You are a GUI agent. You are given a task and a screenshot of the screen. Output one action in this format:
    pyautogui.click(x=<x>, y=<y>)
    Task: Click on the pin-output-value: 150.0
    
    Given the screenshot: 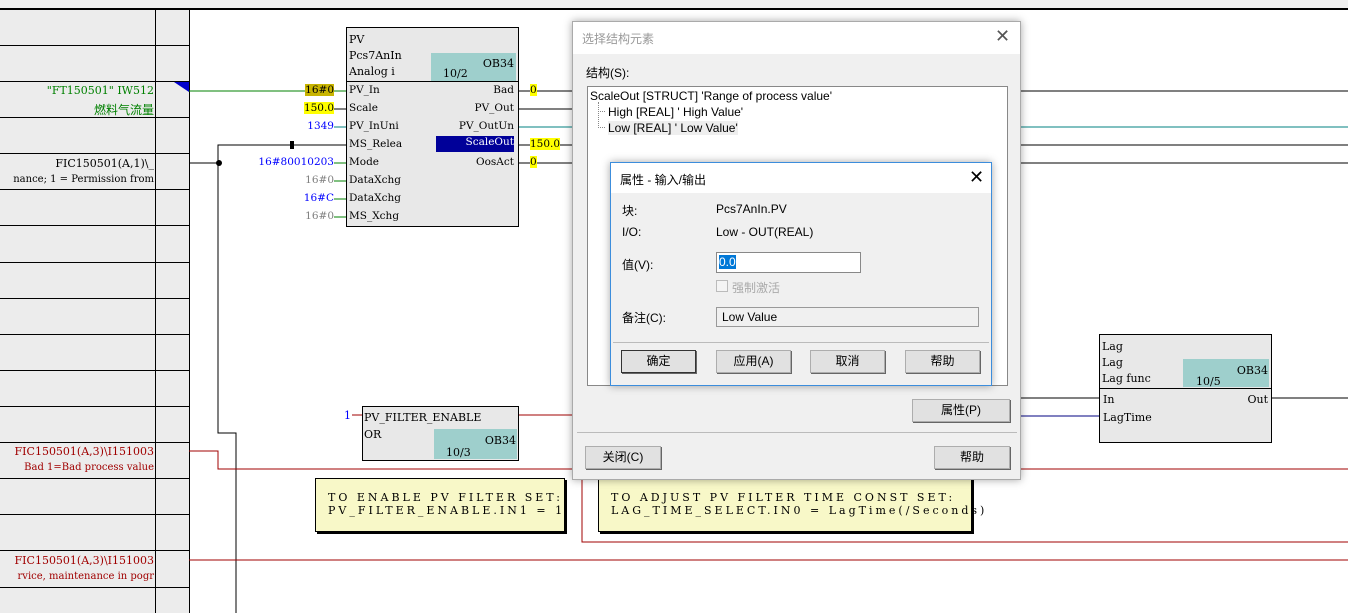 What is the action you would take?
    pyautogui.click(x=545, y=144)
    